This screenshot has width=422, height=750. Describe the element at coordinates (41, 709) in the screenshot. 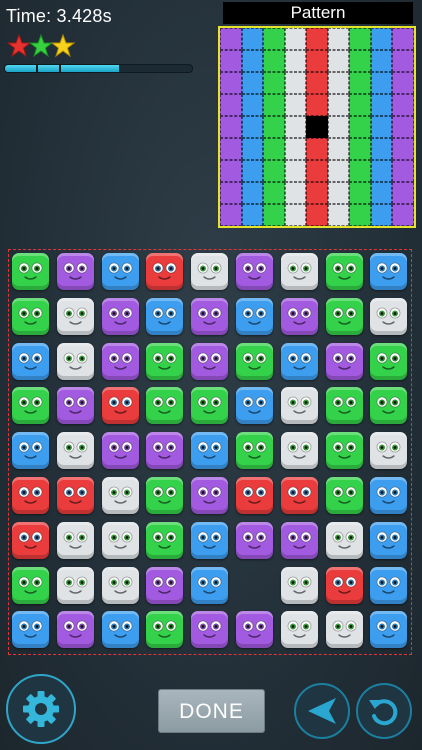

I see `settings-button` at that location.